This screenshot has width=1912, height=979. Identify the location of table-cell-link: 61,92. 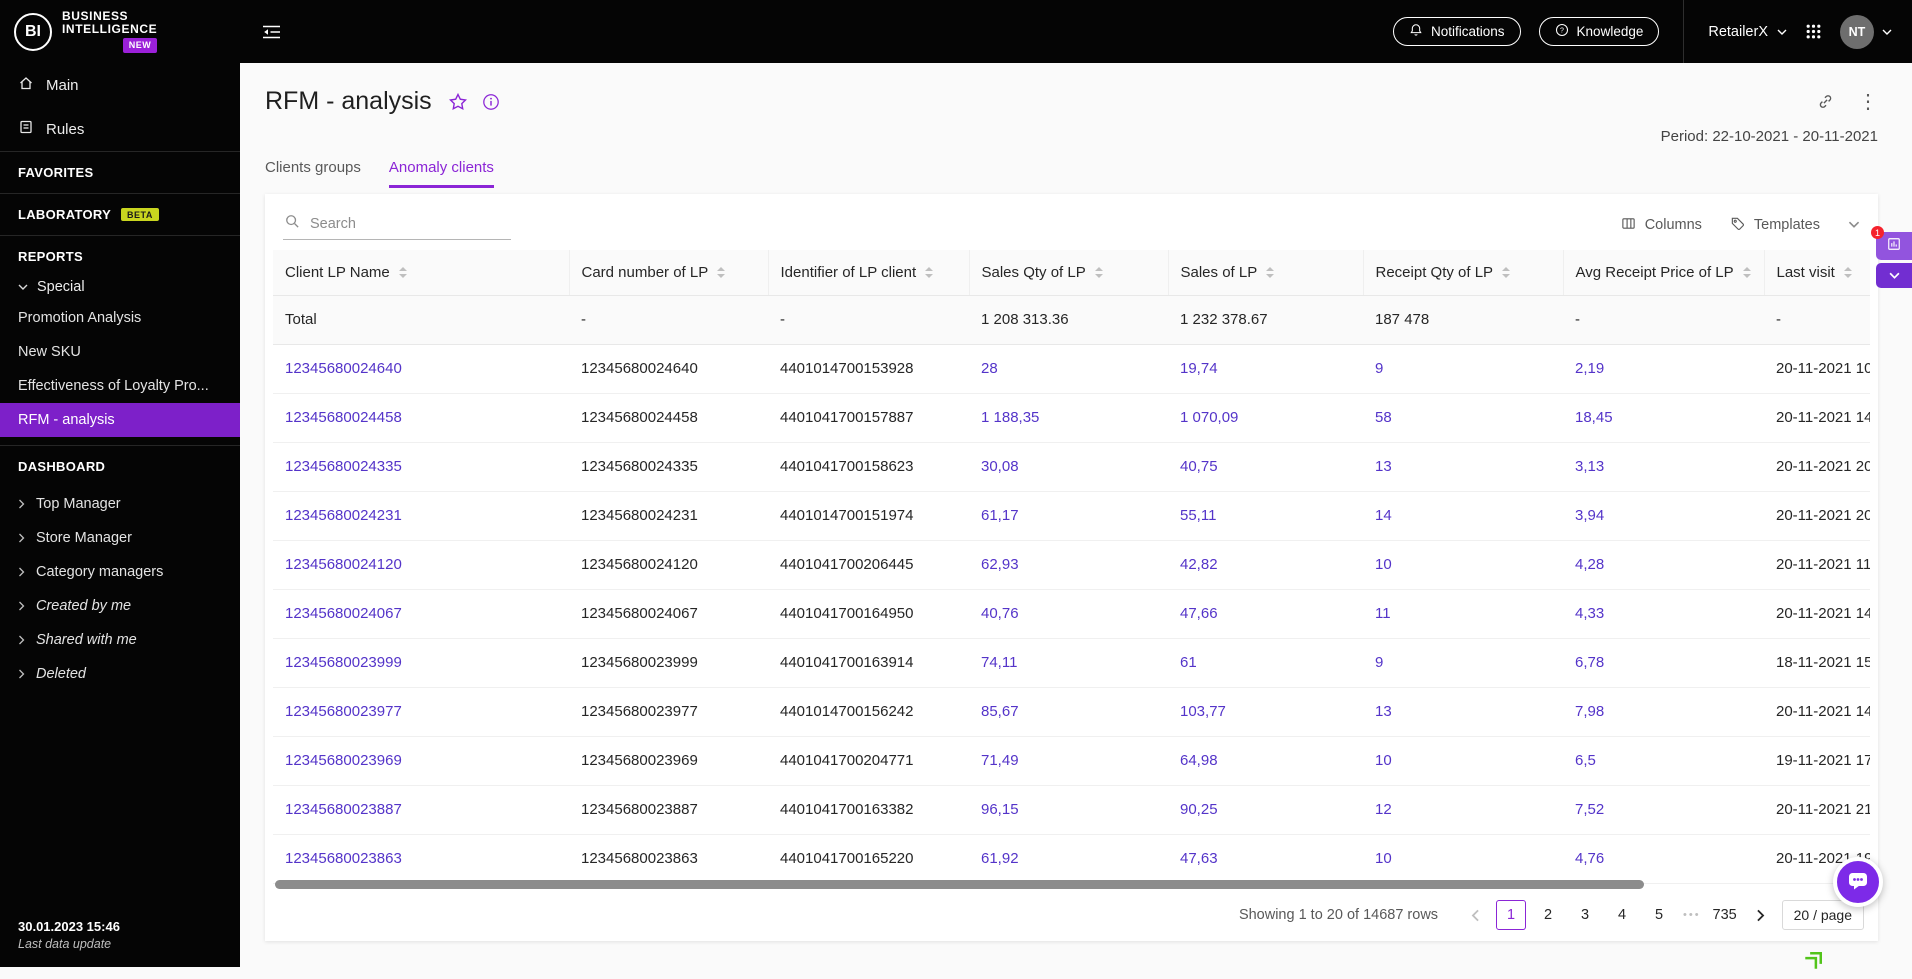
(1068, 859).